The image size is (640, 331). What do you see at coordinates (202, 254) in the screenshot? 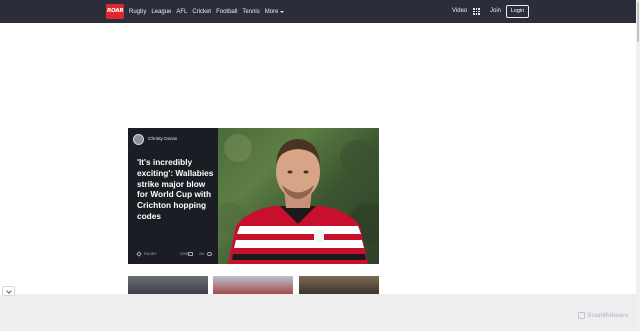
I see `published-time: 2hr` at bounding box center [202, 254].